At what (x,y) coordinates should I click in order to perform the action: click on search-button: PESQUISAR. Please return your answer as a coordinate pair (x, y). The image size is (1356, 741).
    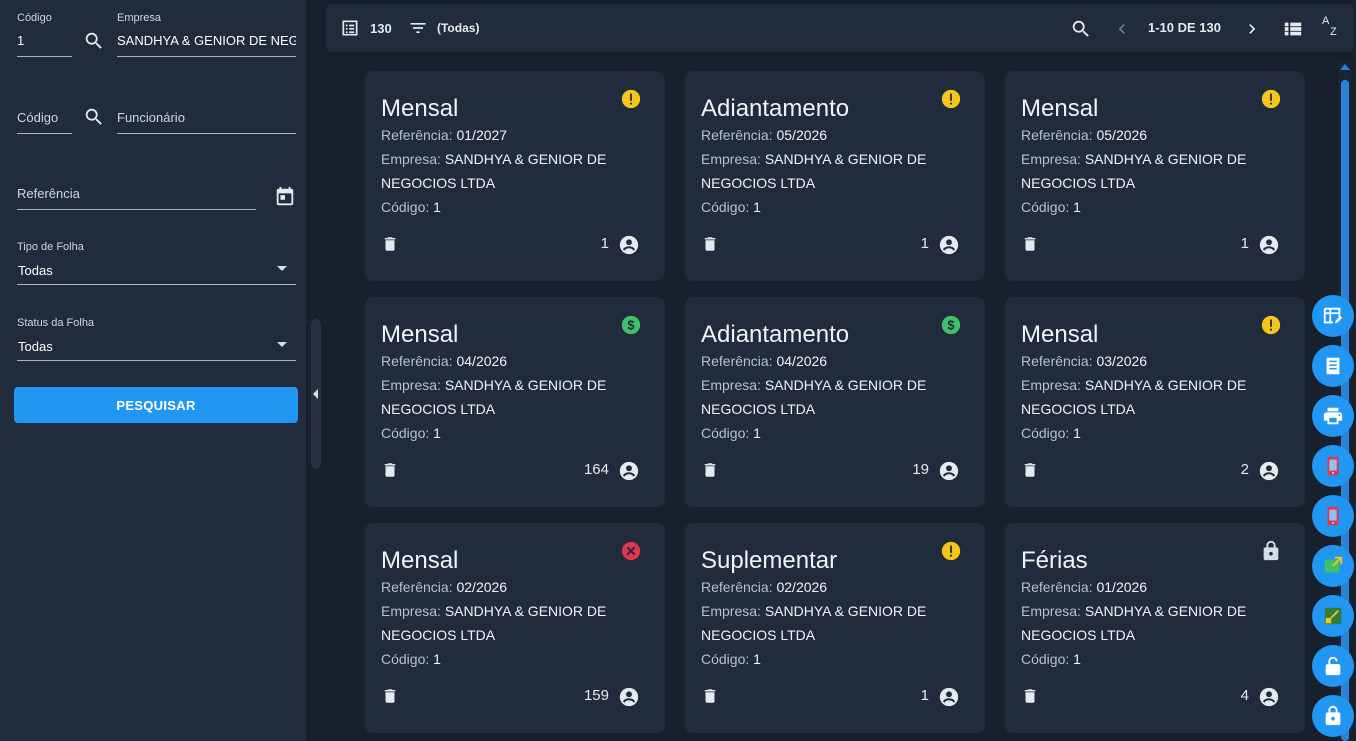
    Looking at the image, I should click on (156, 405).